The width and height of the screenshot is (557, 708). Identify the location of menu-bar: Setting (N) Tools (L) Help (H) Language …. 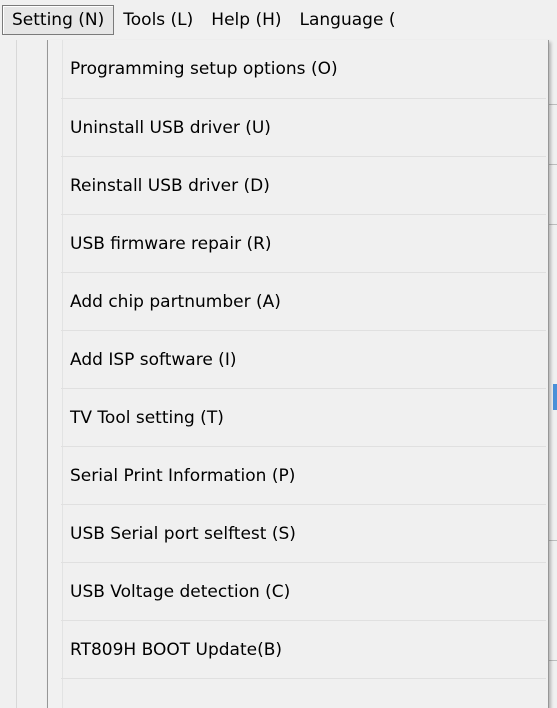
(278, 20).